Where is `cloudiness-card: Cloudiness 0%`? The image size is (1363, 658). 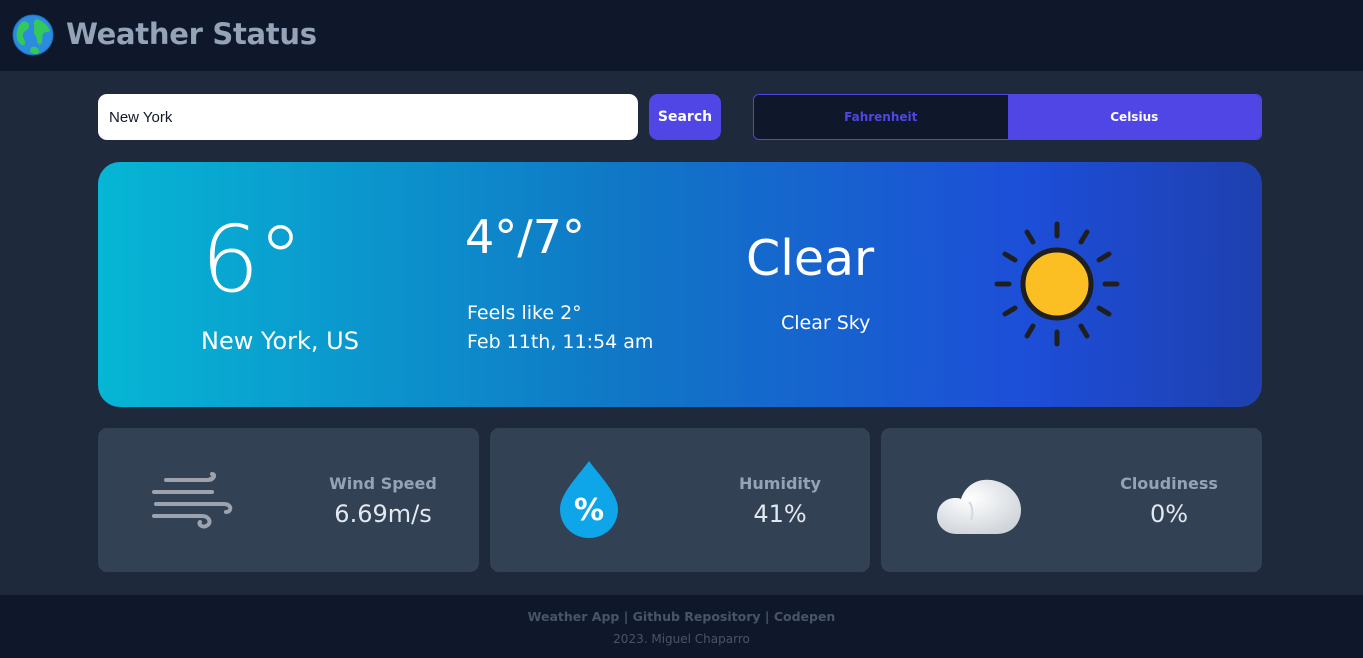
cloudiness-card: Cloudiness 0% is located at coordinates (1071, 500).